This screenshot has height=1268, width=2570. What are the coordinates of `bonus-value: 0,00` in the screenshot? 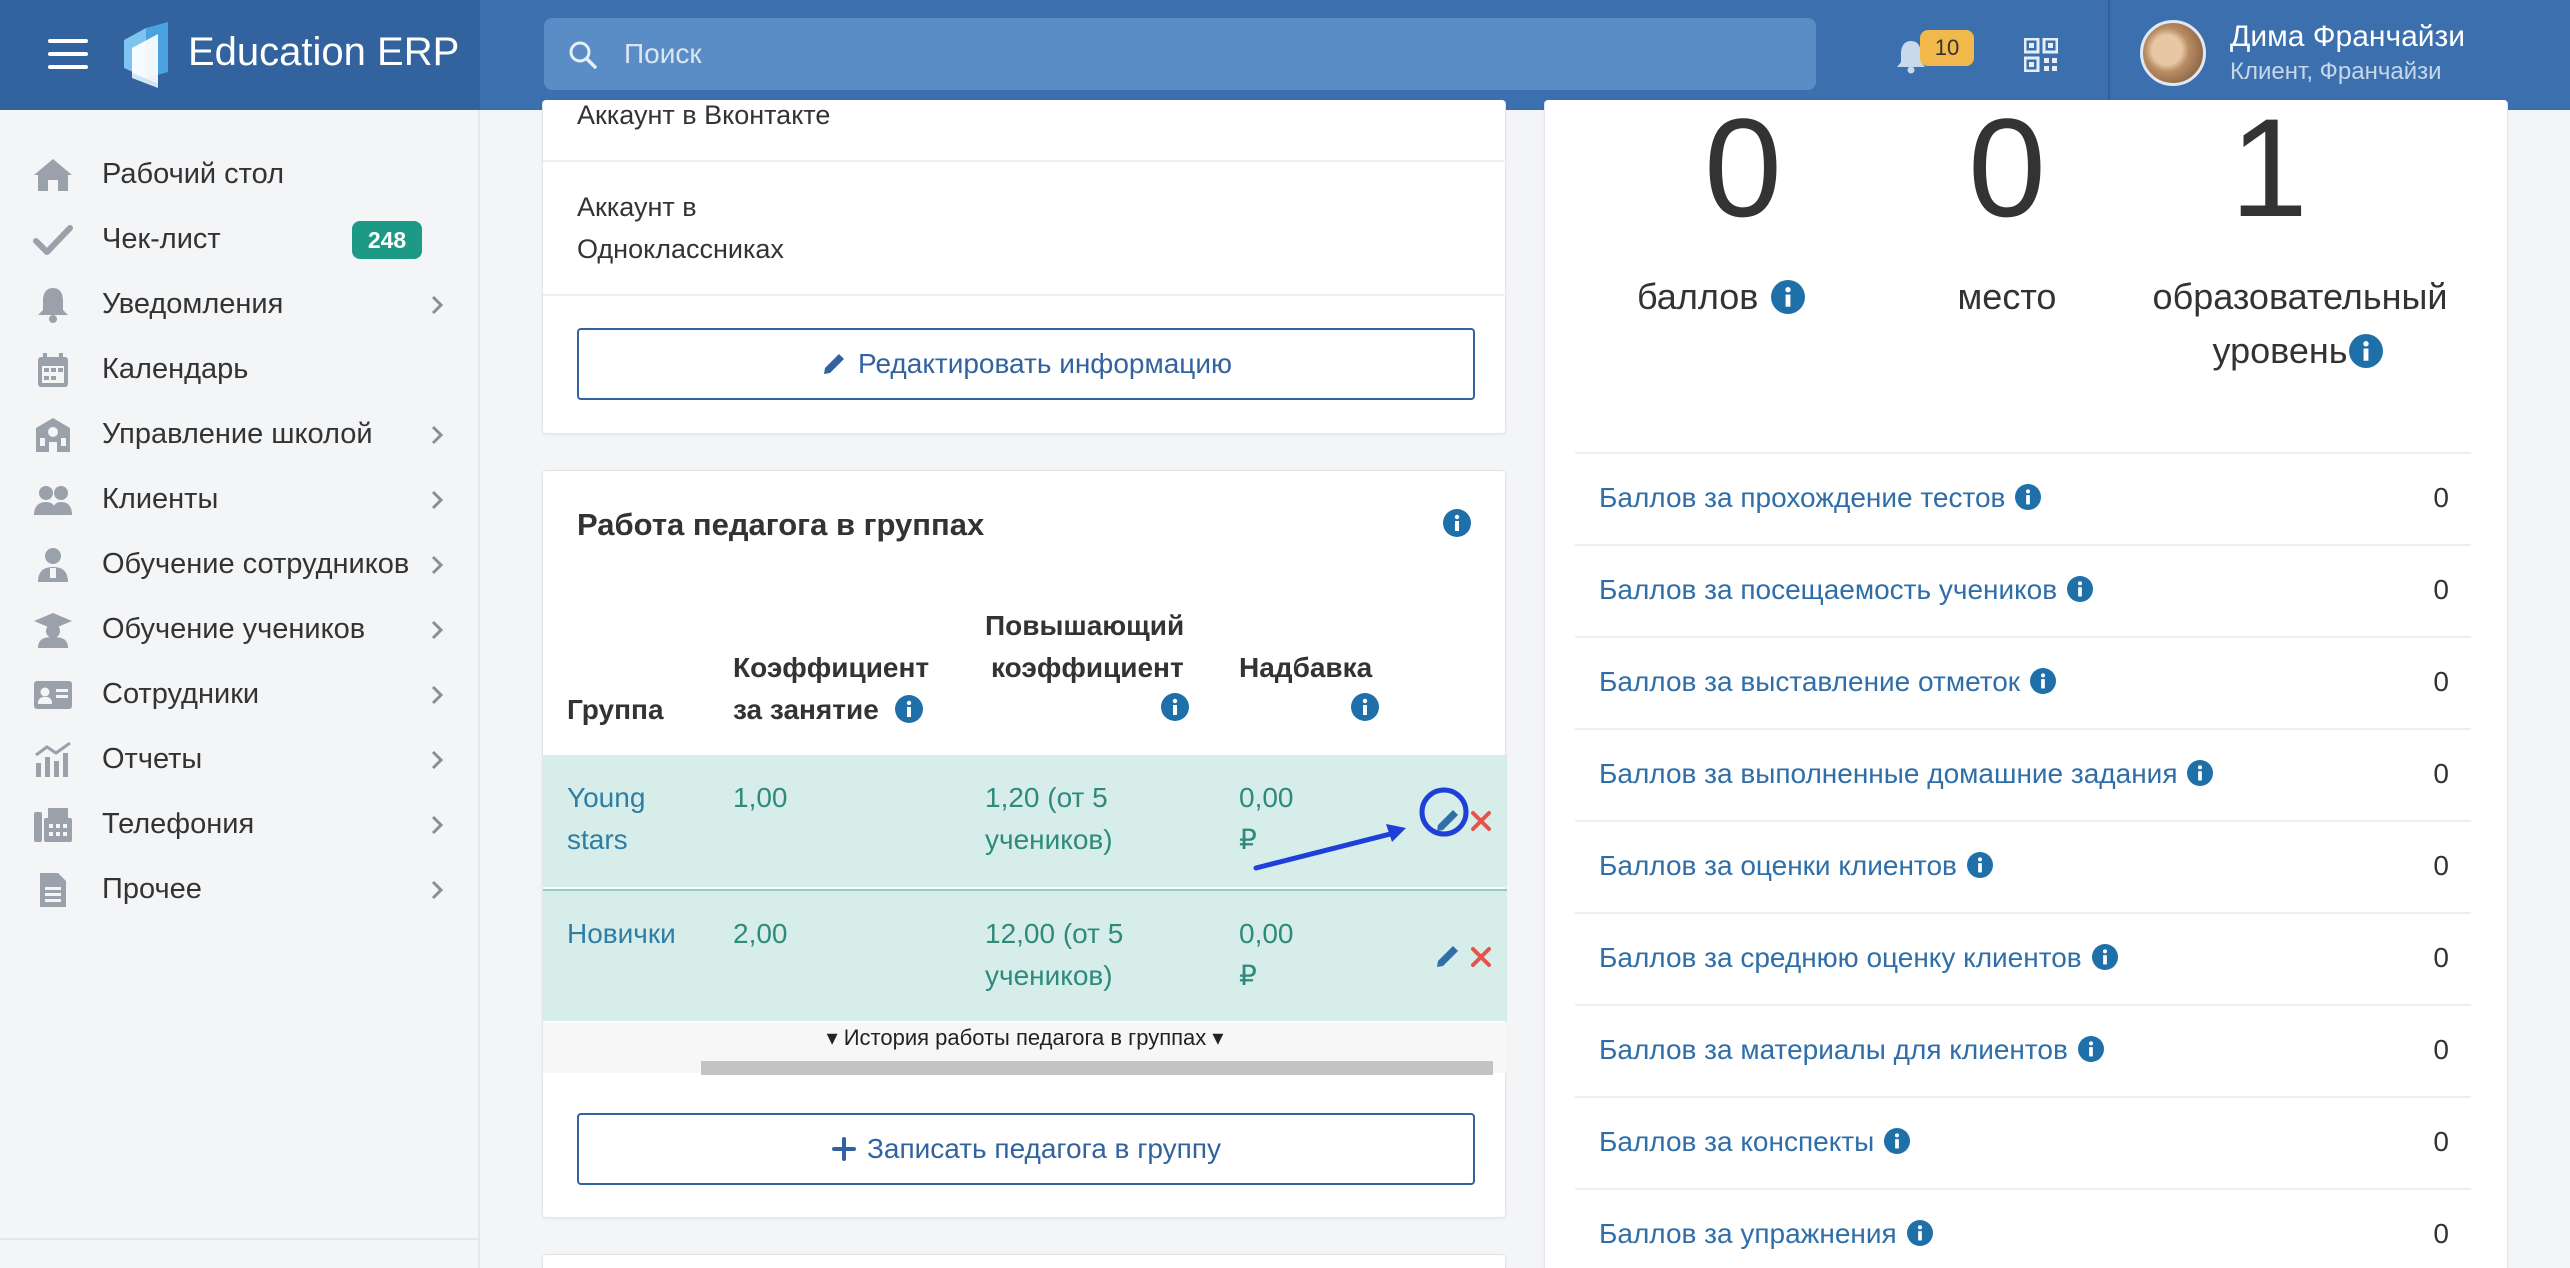 It's located at (1266, 933).